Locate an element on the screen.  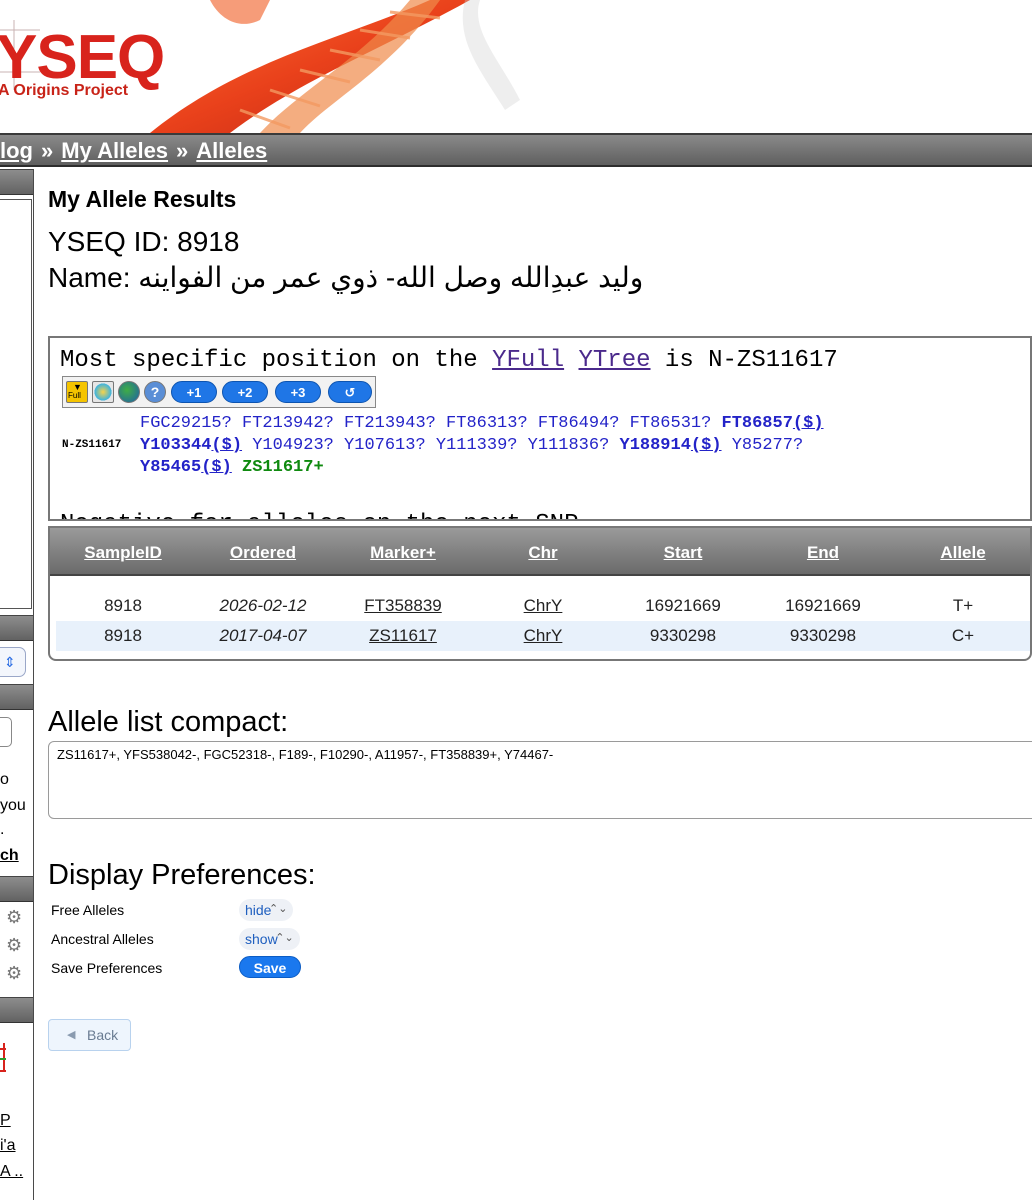
breadcrumb-item-my-alleles: My Alleles is located at coordinates (114, 150).